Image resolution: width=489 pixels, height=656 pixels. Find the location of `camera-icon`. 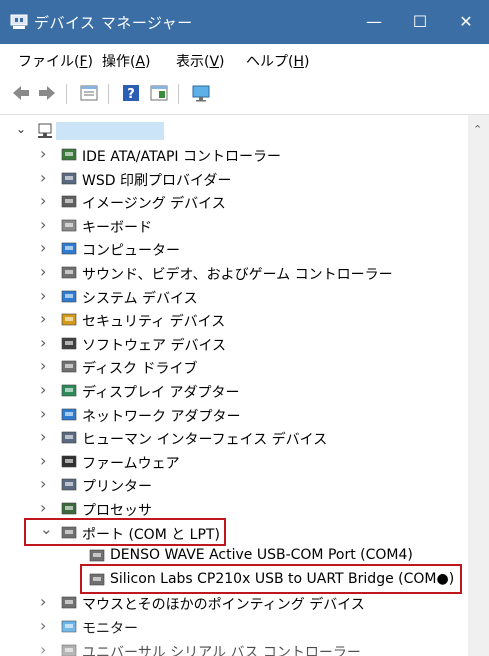

camera-icon is located at coordinates (69, 201).